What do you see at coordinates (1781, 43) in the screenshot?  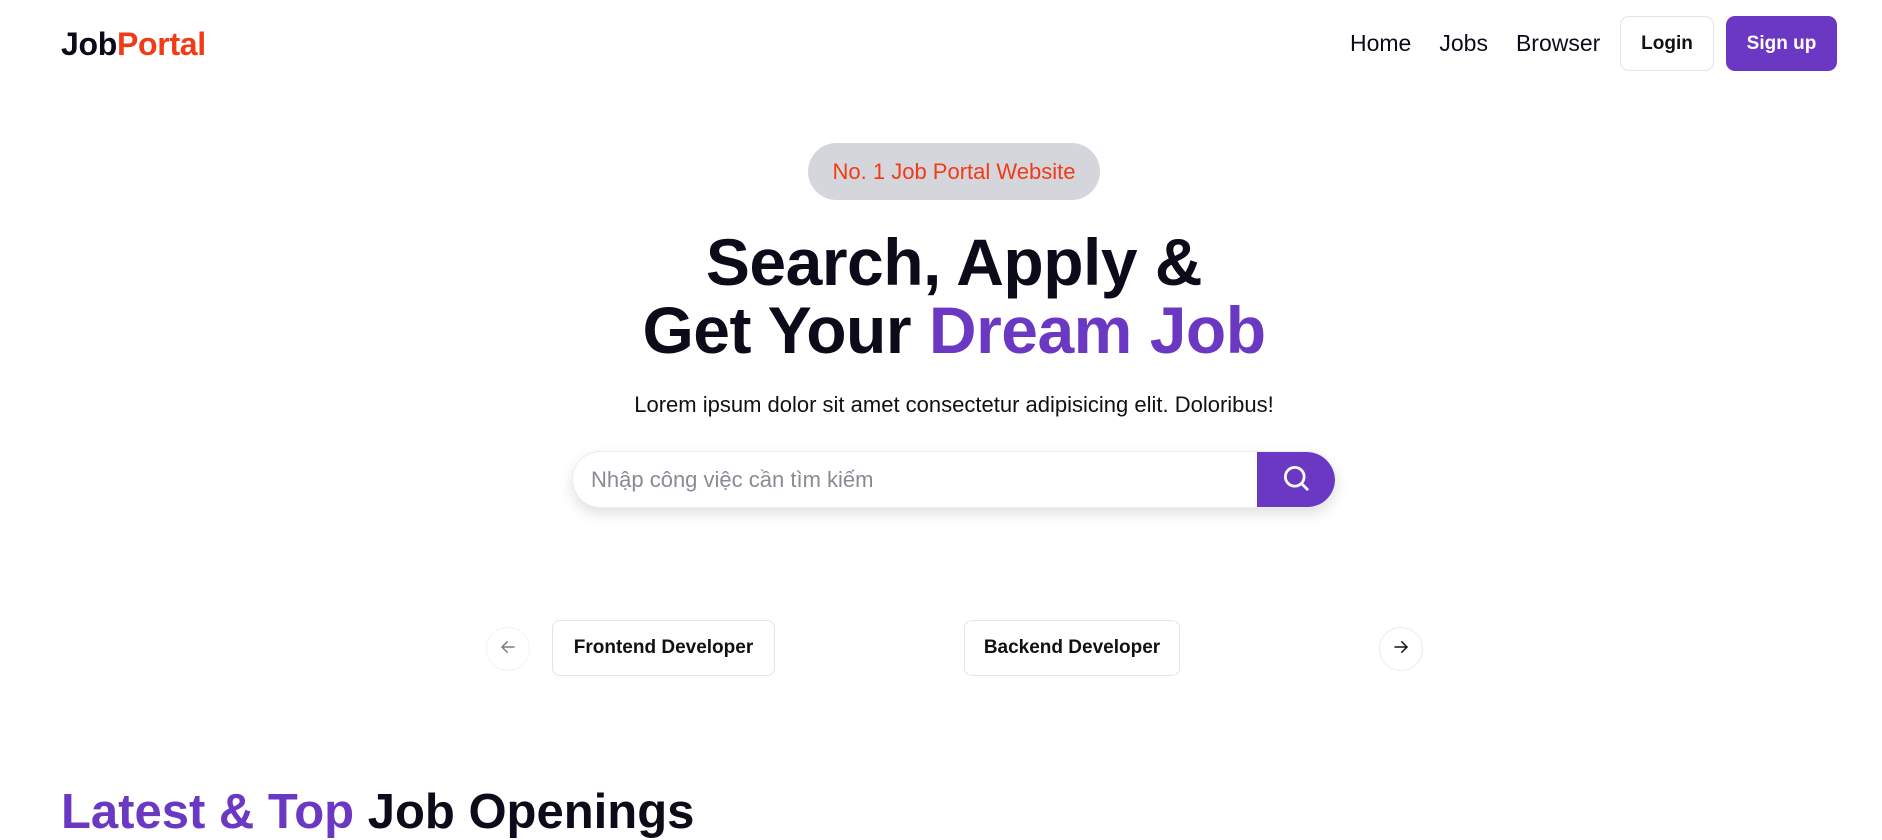 I see `signup-button: Sign up` at bounding box center [1781, 43].